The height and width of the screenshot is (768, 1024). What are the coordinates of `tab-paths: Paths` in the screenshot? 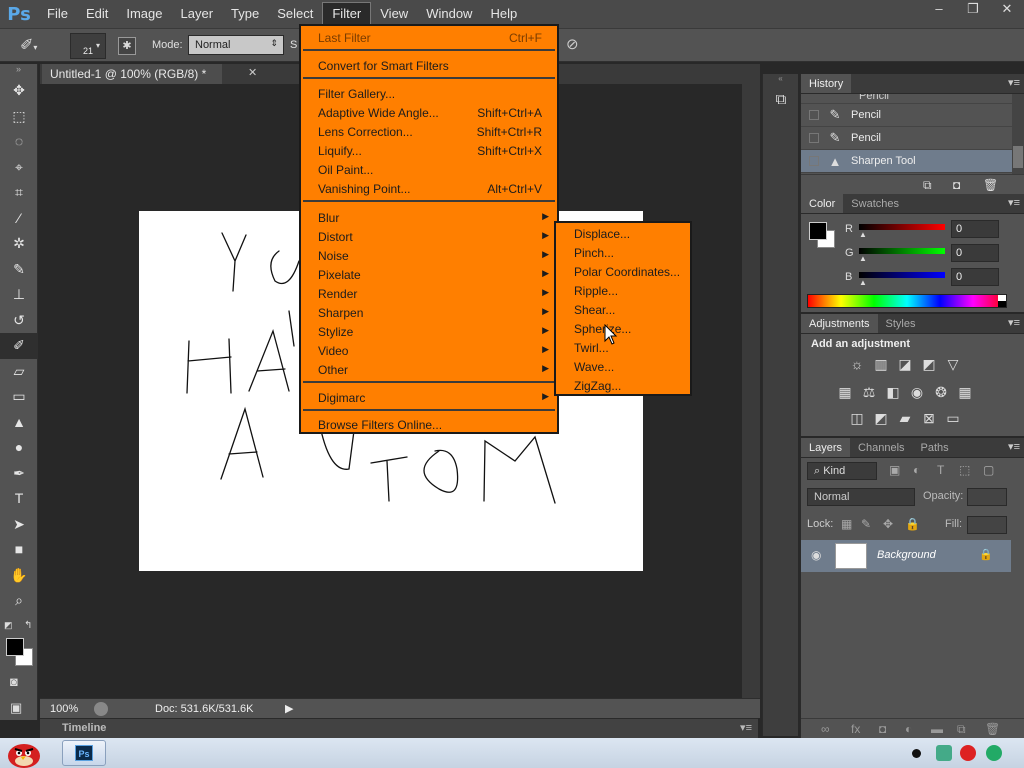 It's located at (935, 447).